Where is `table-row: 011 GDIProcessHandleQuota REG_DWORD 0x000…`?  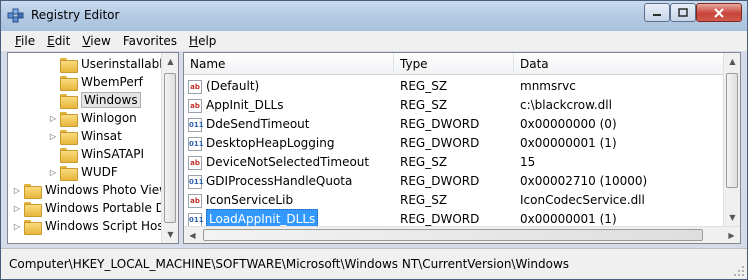 table-row: 011 GDIProcessHandleQuota REG_DWORD 0x000… is located at coordinates (454, 181).